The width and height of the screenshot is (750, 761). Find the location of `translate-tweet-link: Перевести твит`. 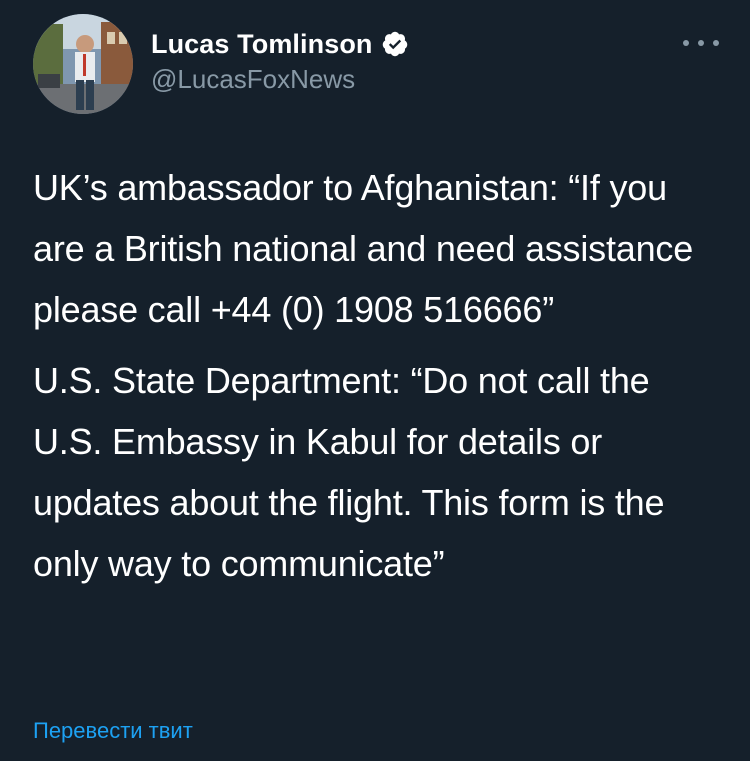

translate-tweet-link: Перевести твит is located at coordinates (113, 731).